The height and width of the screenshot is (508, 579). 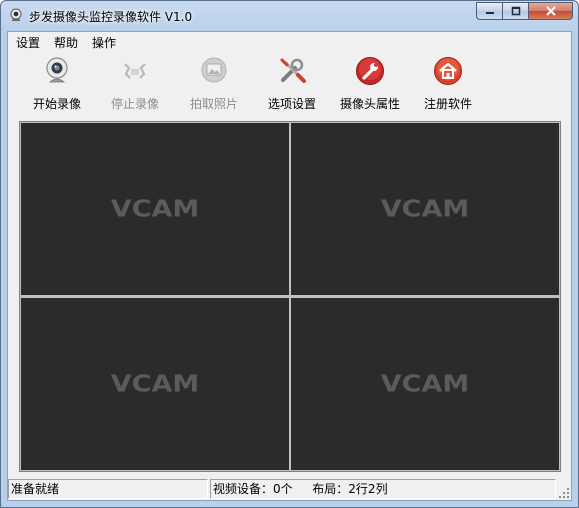 What do you see at coordinates (16, 14) in the screenshot?
I see `webcam-app-icon` at bounding box center [16, 14].